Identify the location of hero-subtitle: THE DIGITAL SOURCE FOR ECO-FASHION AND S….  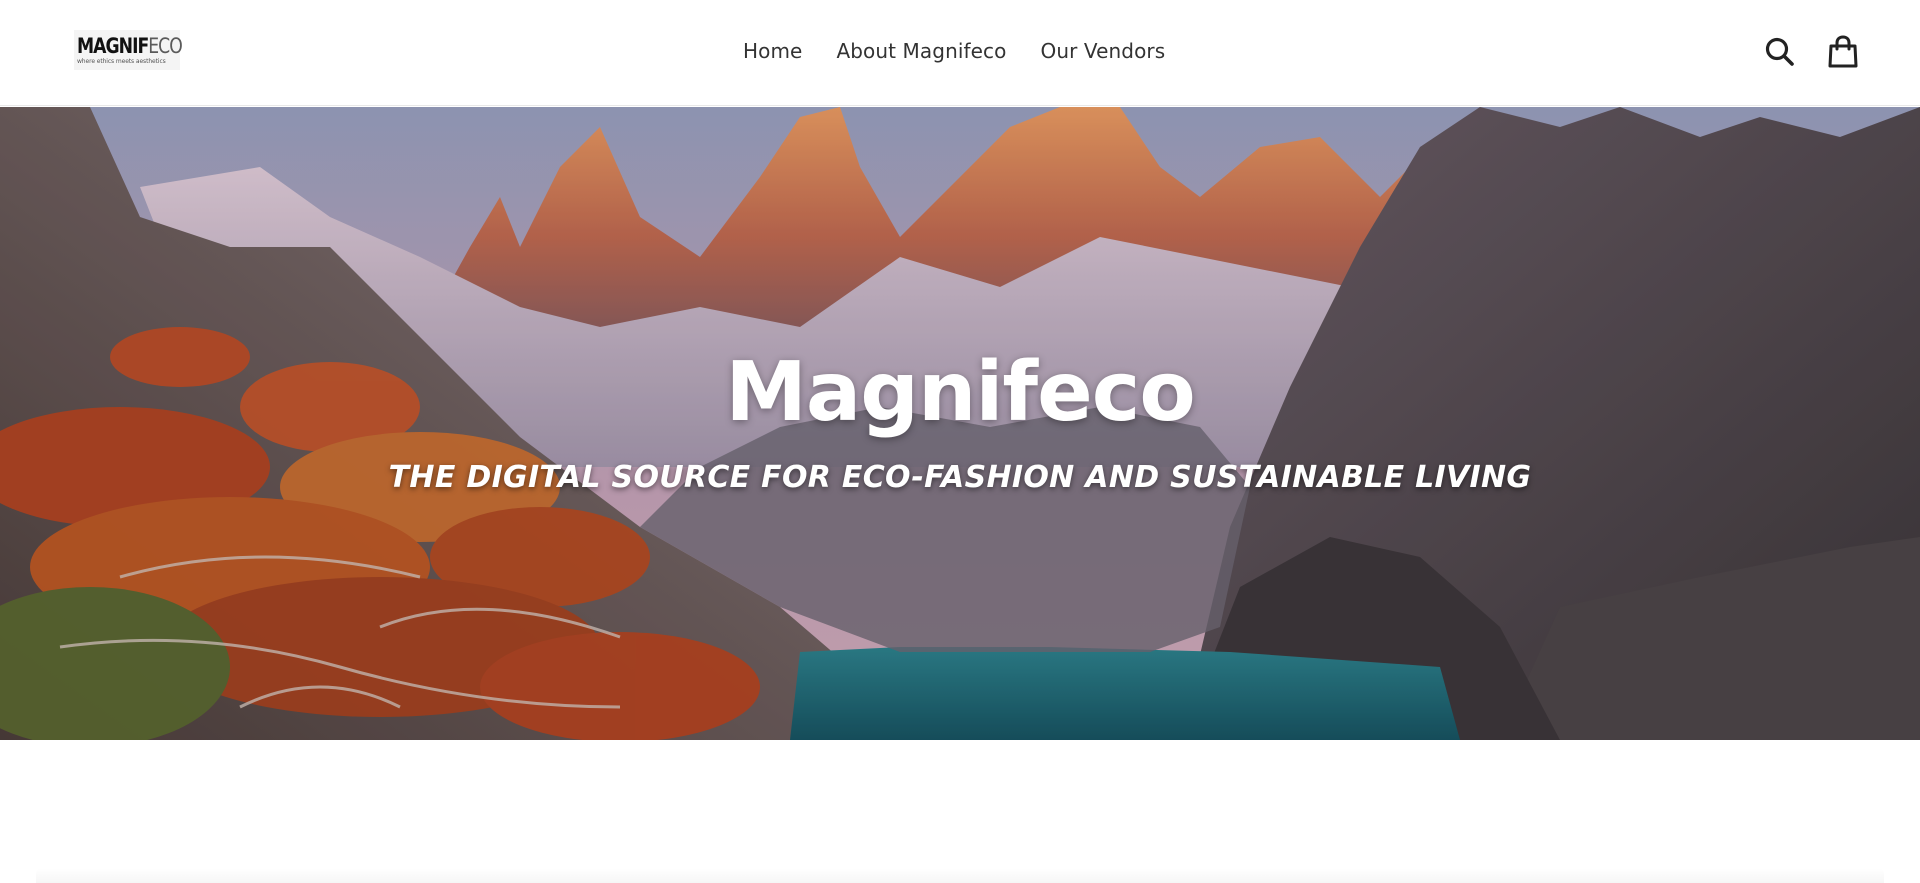
(960, 477).